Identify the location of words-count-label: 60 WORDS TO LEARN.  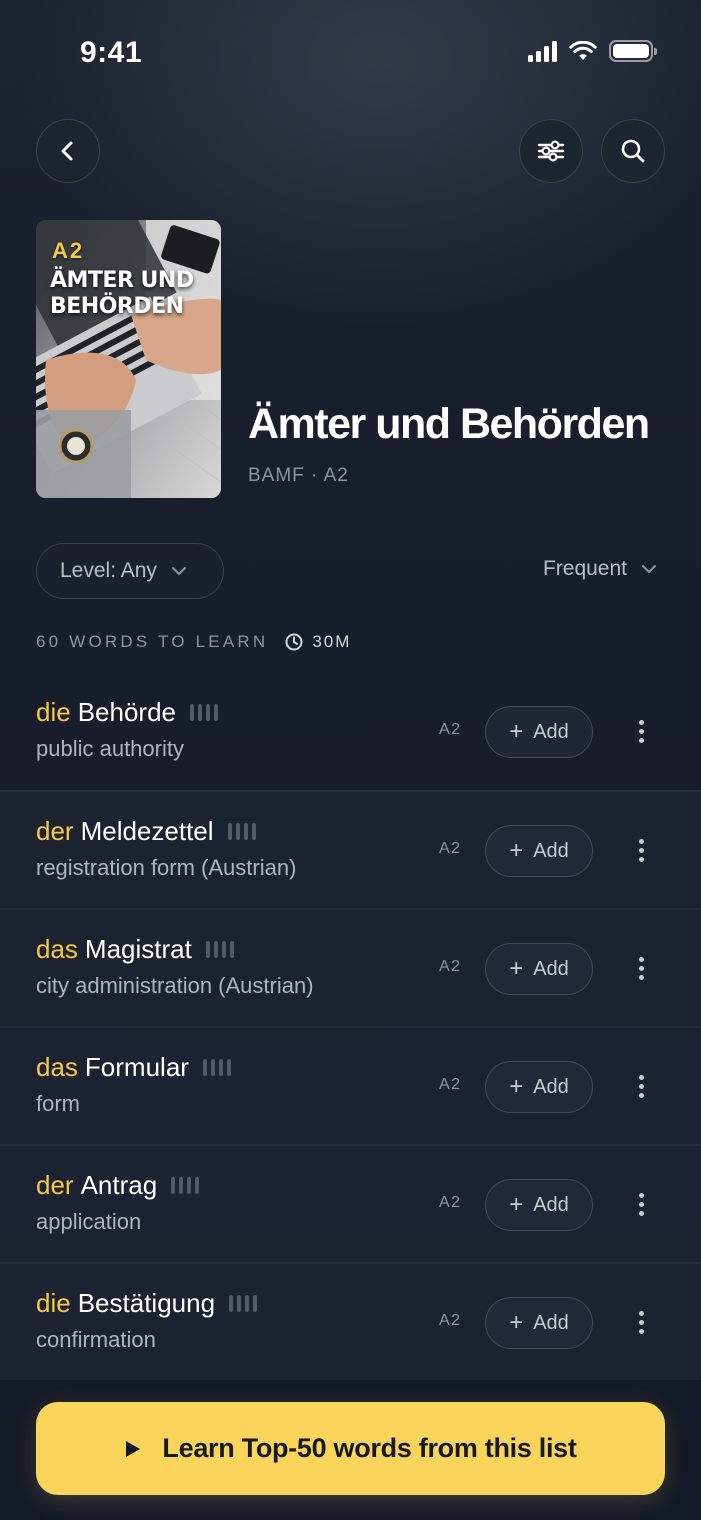
(152, 641).